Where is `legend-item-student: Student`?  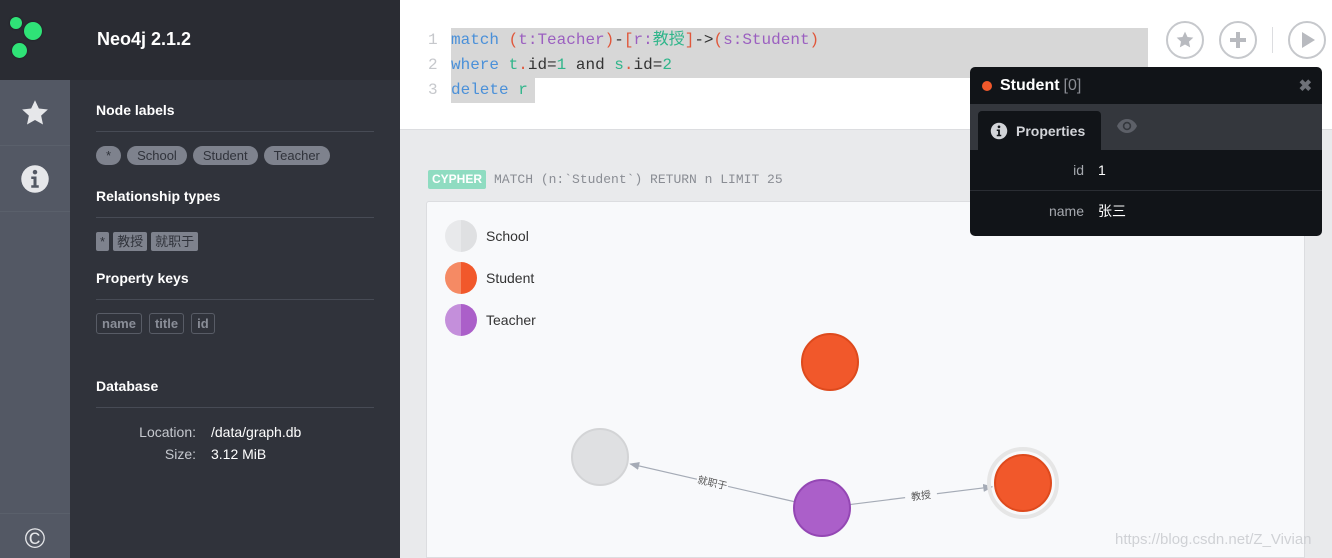 legend-item-student: Student is located at coordinates (490, 278).